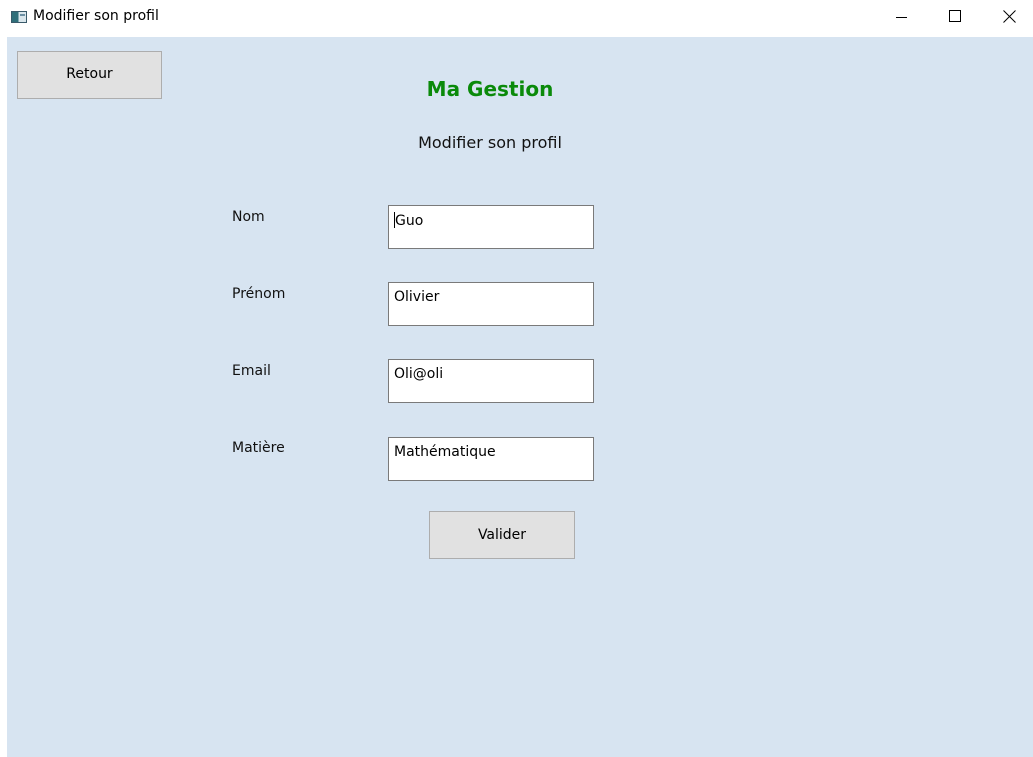 Image resolution: width=1033 pixels, height=757 pixels. What do you see at coordinates (491, 304) in the screenshot?
I see `prenom-input: Olivier` at bounding box center [491, 304].